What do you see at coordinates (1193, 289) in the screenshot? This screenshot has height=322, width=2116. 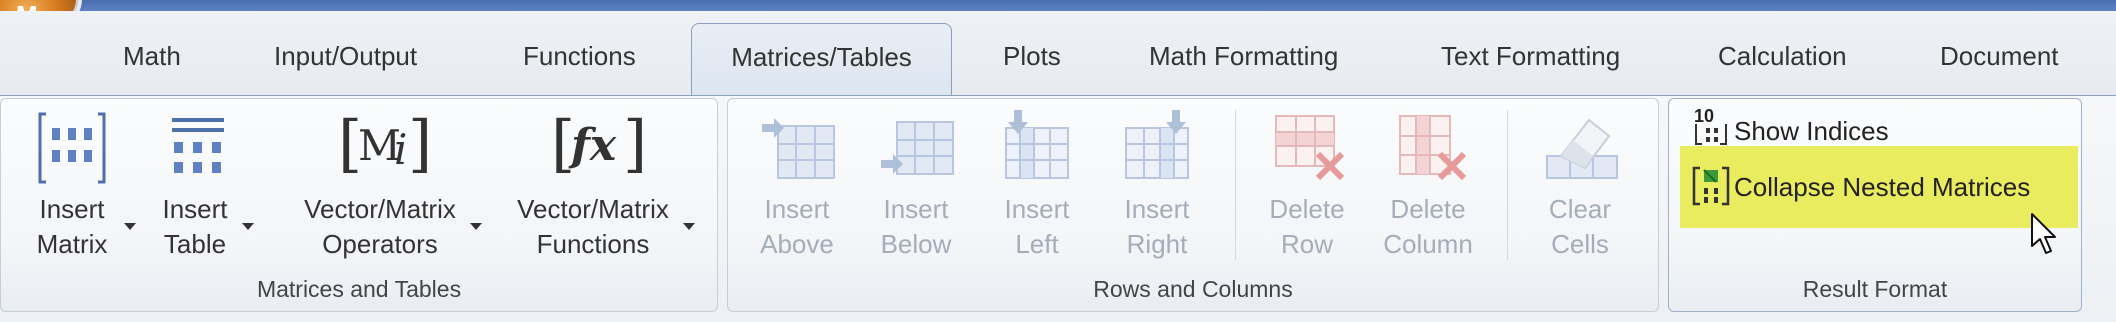 I see `group-label-rows-and-columns: Rows and Columns` at bounding box center [1193, 289].